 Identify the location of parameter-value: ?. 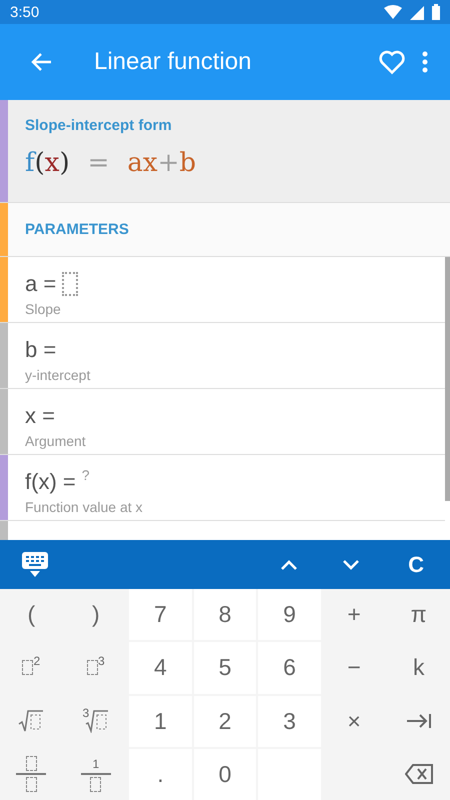
(86, 475).